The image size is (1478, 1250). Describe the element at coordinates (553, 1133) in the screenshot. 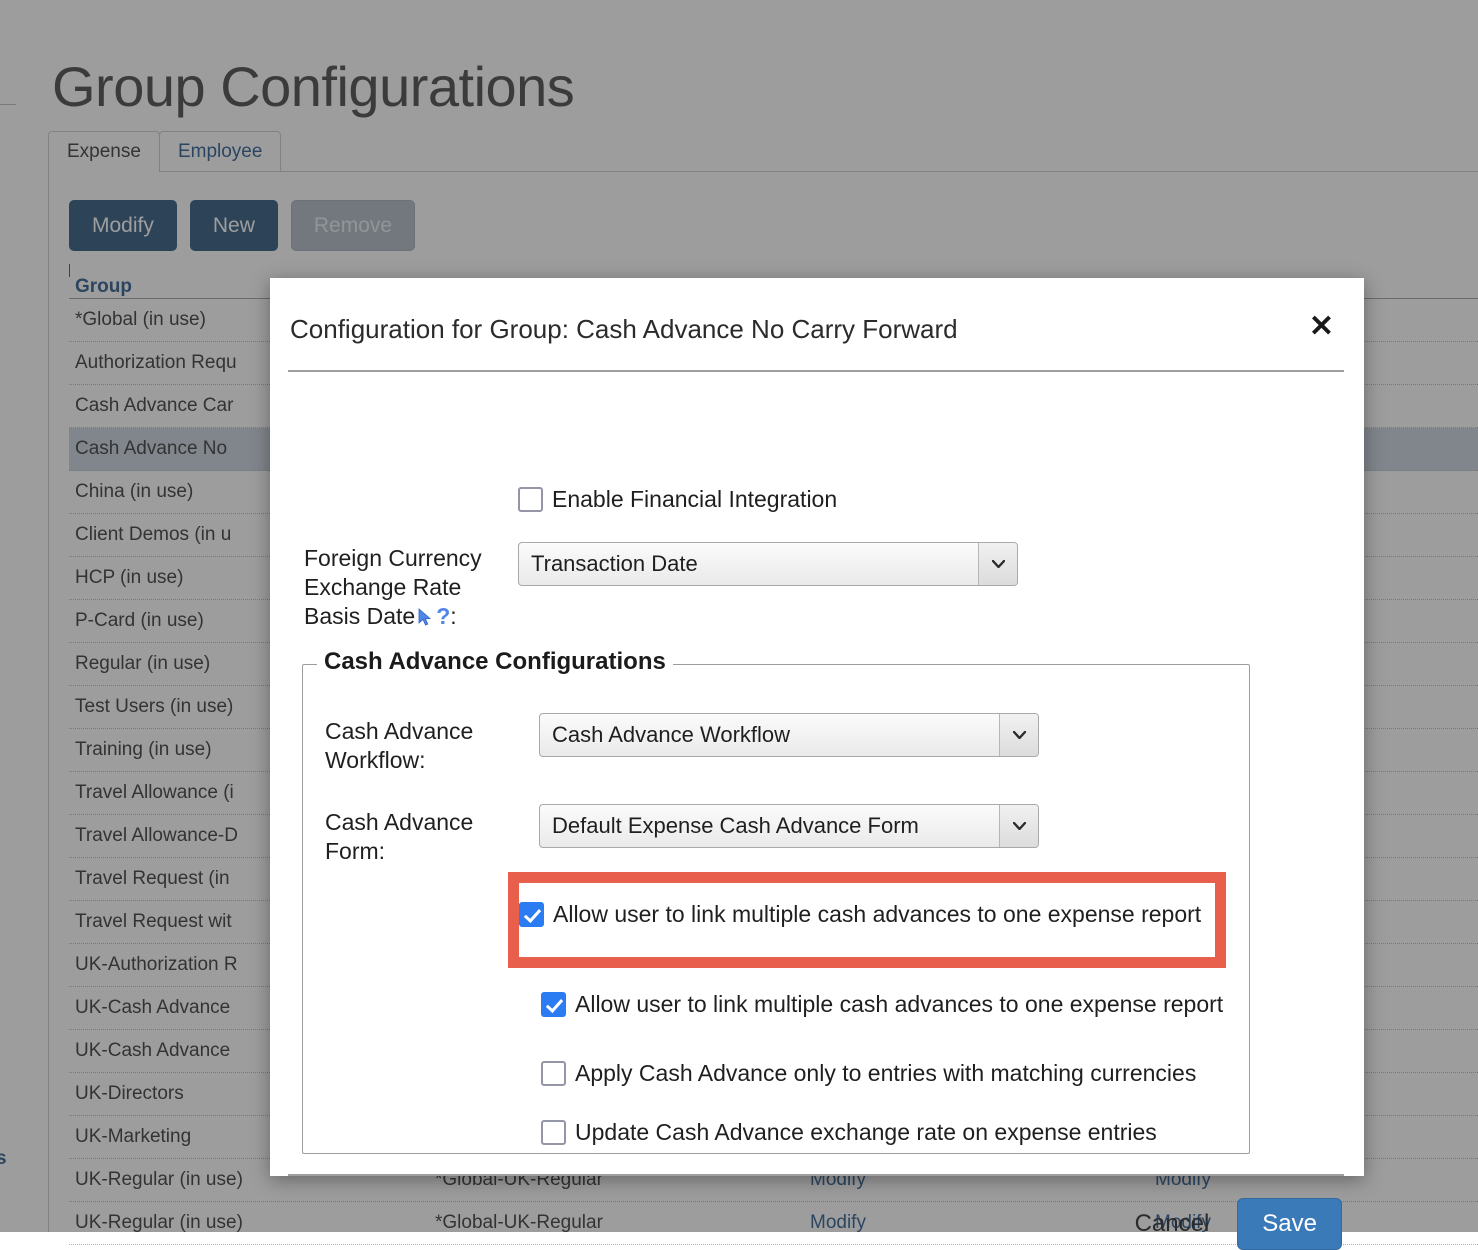

I see `update-exchange-rate-checkbox` at that location.